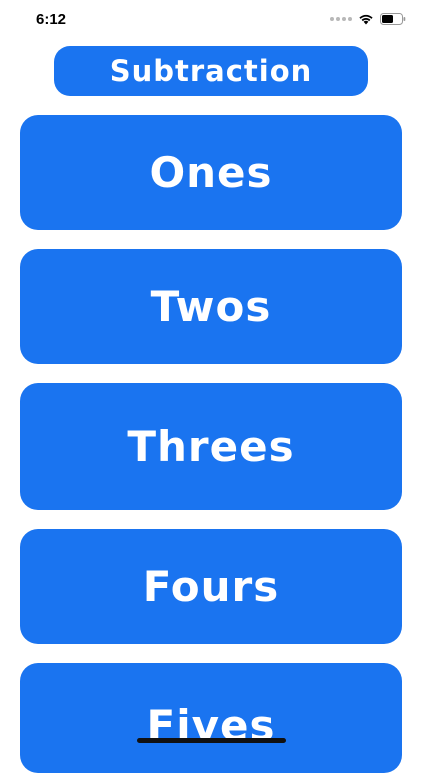  What do you see at coordinates (393, 19) in the screenshot?
I see `battery-icon` at bounding box center [393, 19].